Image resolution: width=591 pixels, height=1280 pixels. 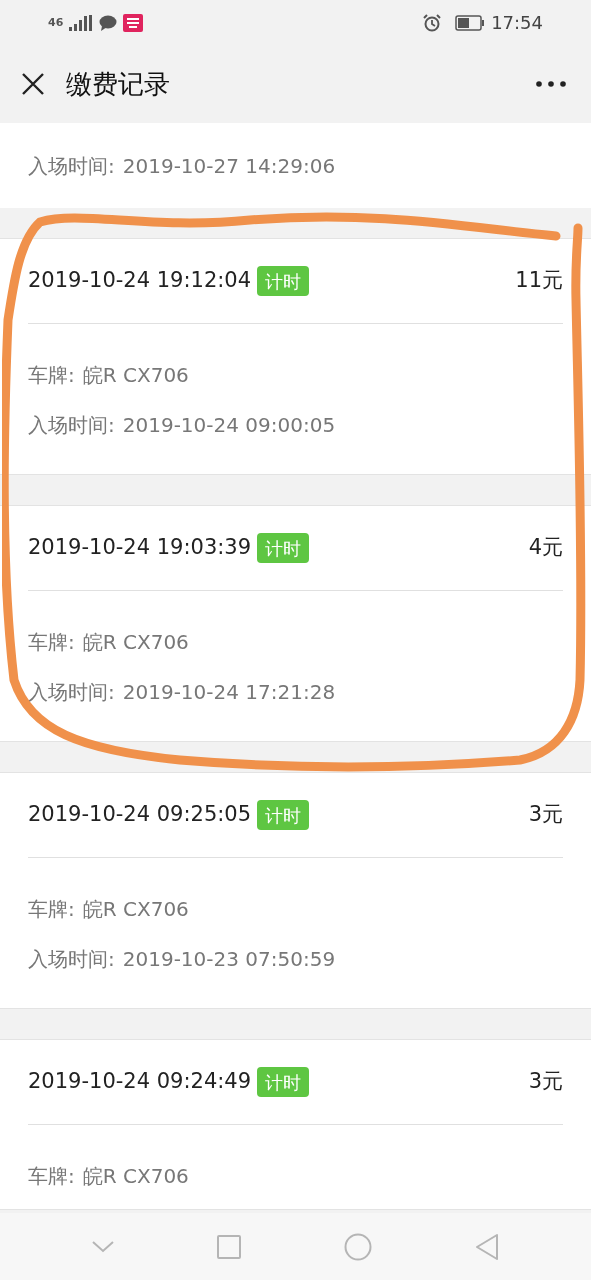 What do you see at coordinates (140, 1082) in the screenshot?
I see `payment-time: 2019-10-24 09:24:49` at bounding box center [140, 1082].